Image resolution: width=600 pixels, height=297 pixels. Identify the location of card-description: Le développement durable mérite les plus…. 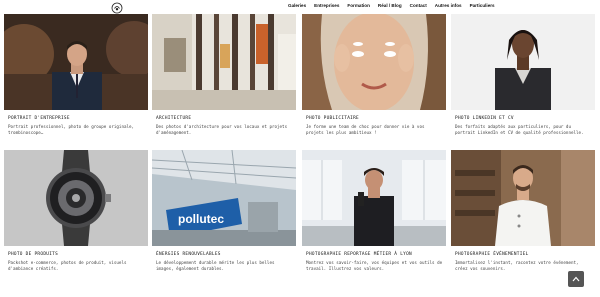
(215, 266).